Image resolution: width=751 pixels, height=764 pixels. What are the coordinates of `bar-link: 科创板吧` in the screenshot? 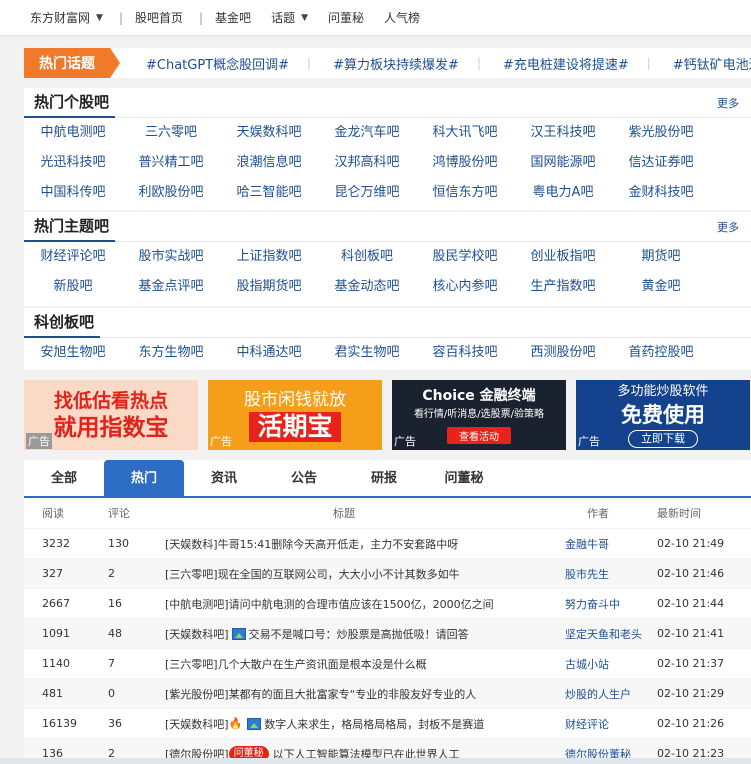 It's located at (367, 257).